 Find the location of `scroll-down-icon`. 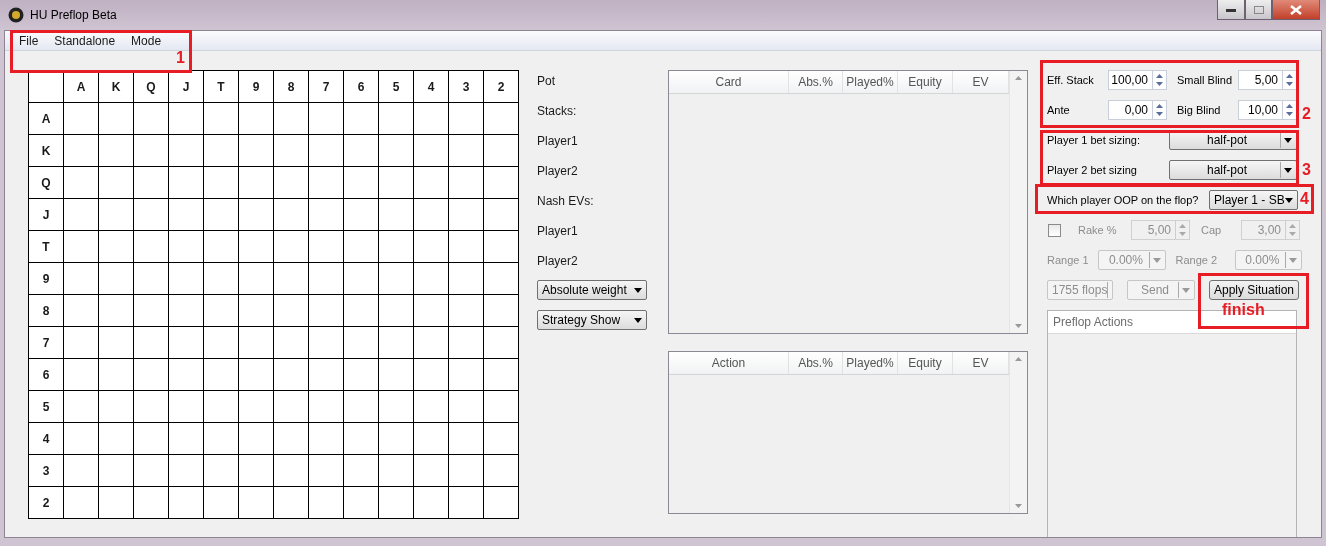

scroll-down-icon is located at coordinates (1018, 326).